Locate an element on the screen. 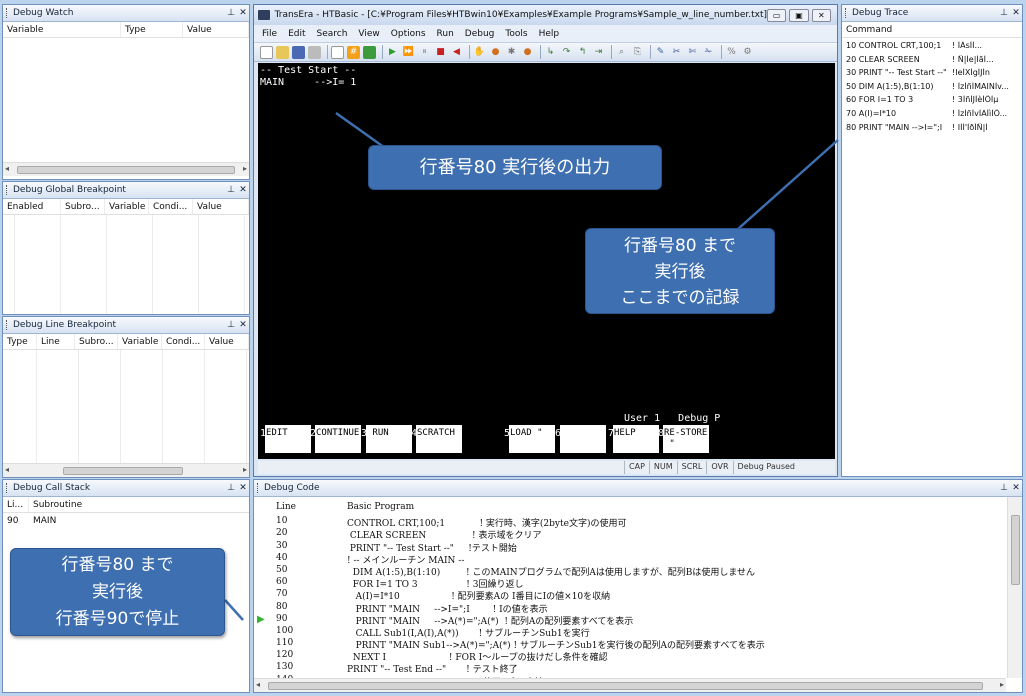  tool-c-icon: ✄ is located at coordinates (692, 52).